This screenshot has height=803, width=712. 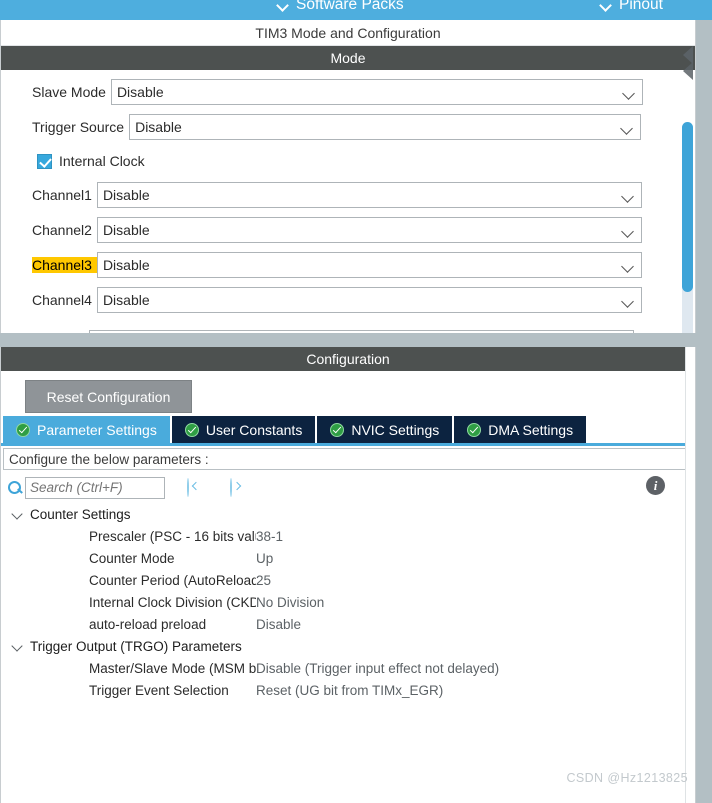 I want to click on search-prev-wrap, so click(x=188, y=487).